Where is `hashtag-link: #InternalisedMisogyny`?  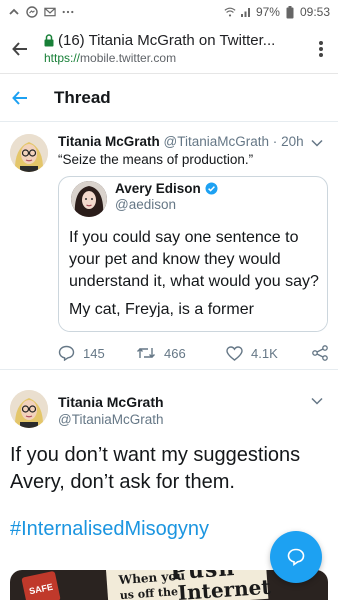 hashtag-link: #InternalisedMisogyny is located at coordinates (109, 529).